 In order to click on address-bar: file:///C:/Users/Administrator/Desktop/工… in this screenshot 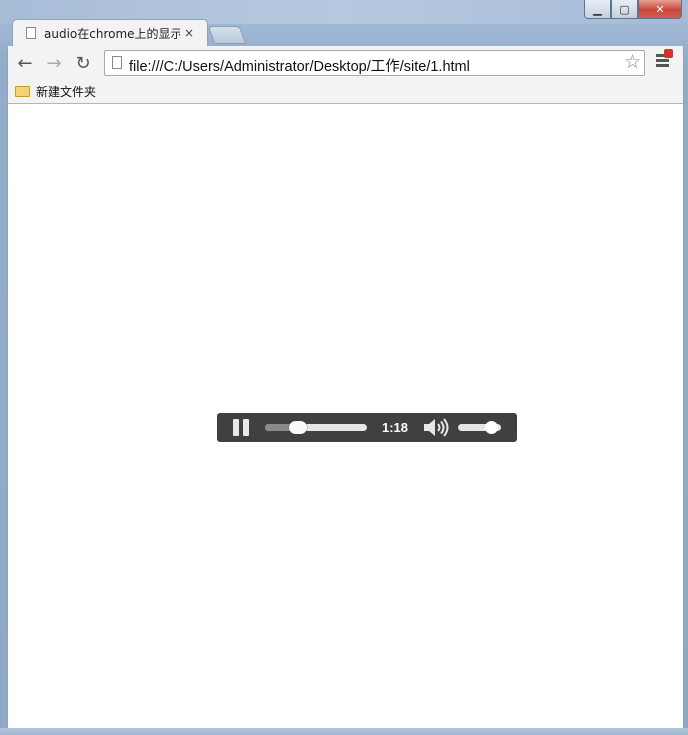, I will do `click(374, 63)`.